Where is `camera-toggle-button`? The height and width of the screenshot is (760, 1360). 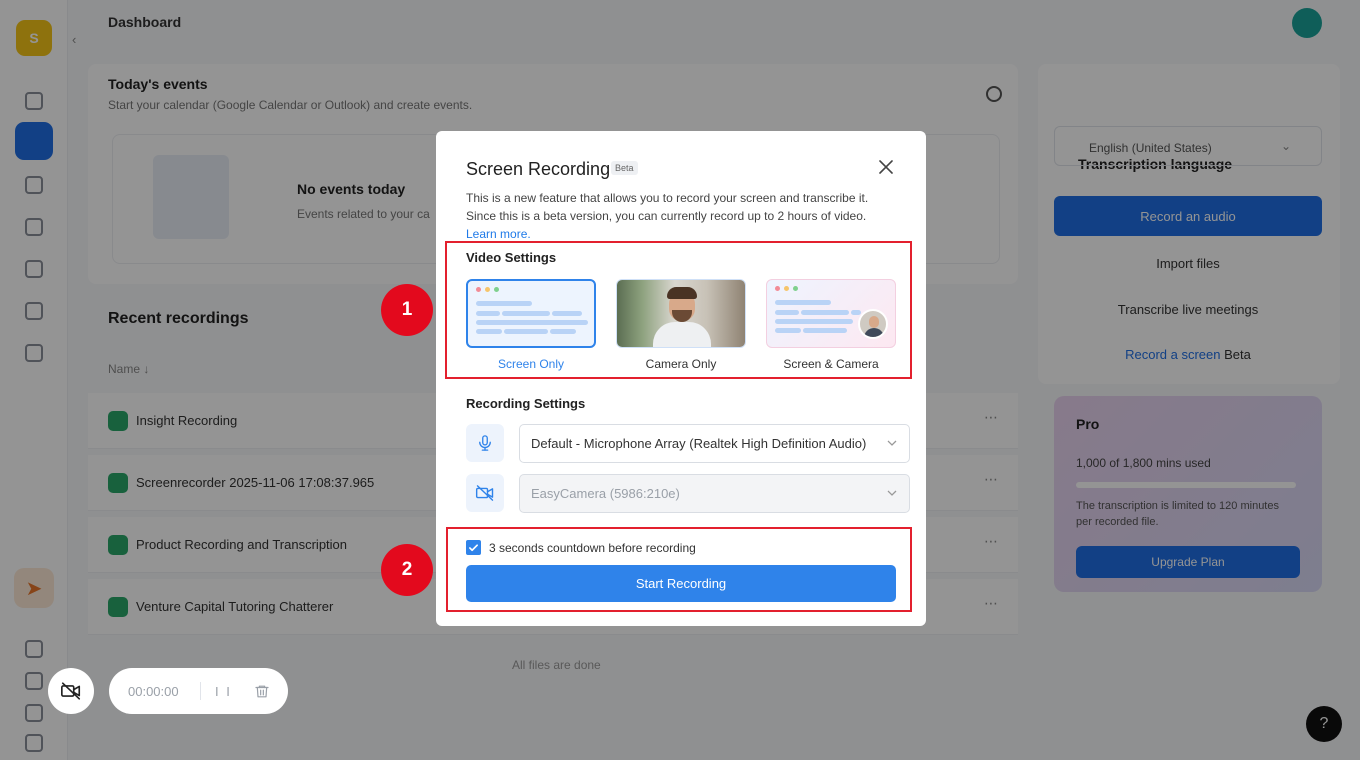
camera-toggle-button is located at coordinates (71, 691).